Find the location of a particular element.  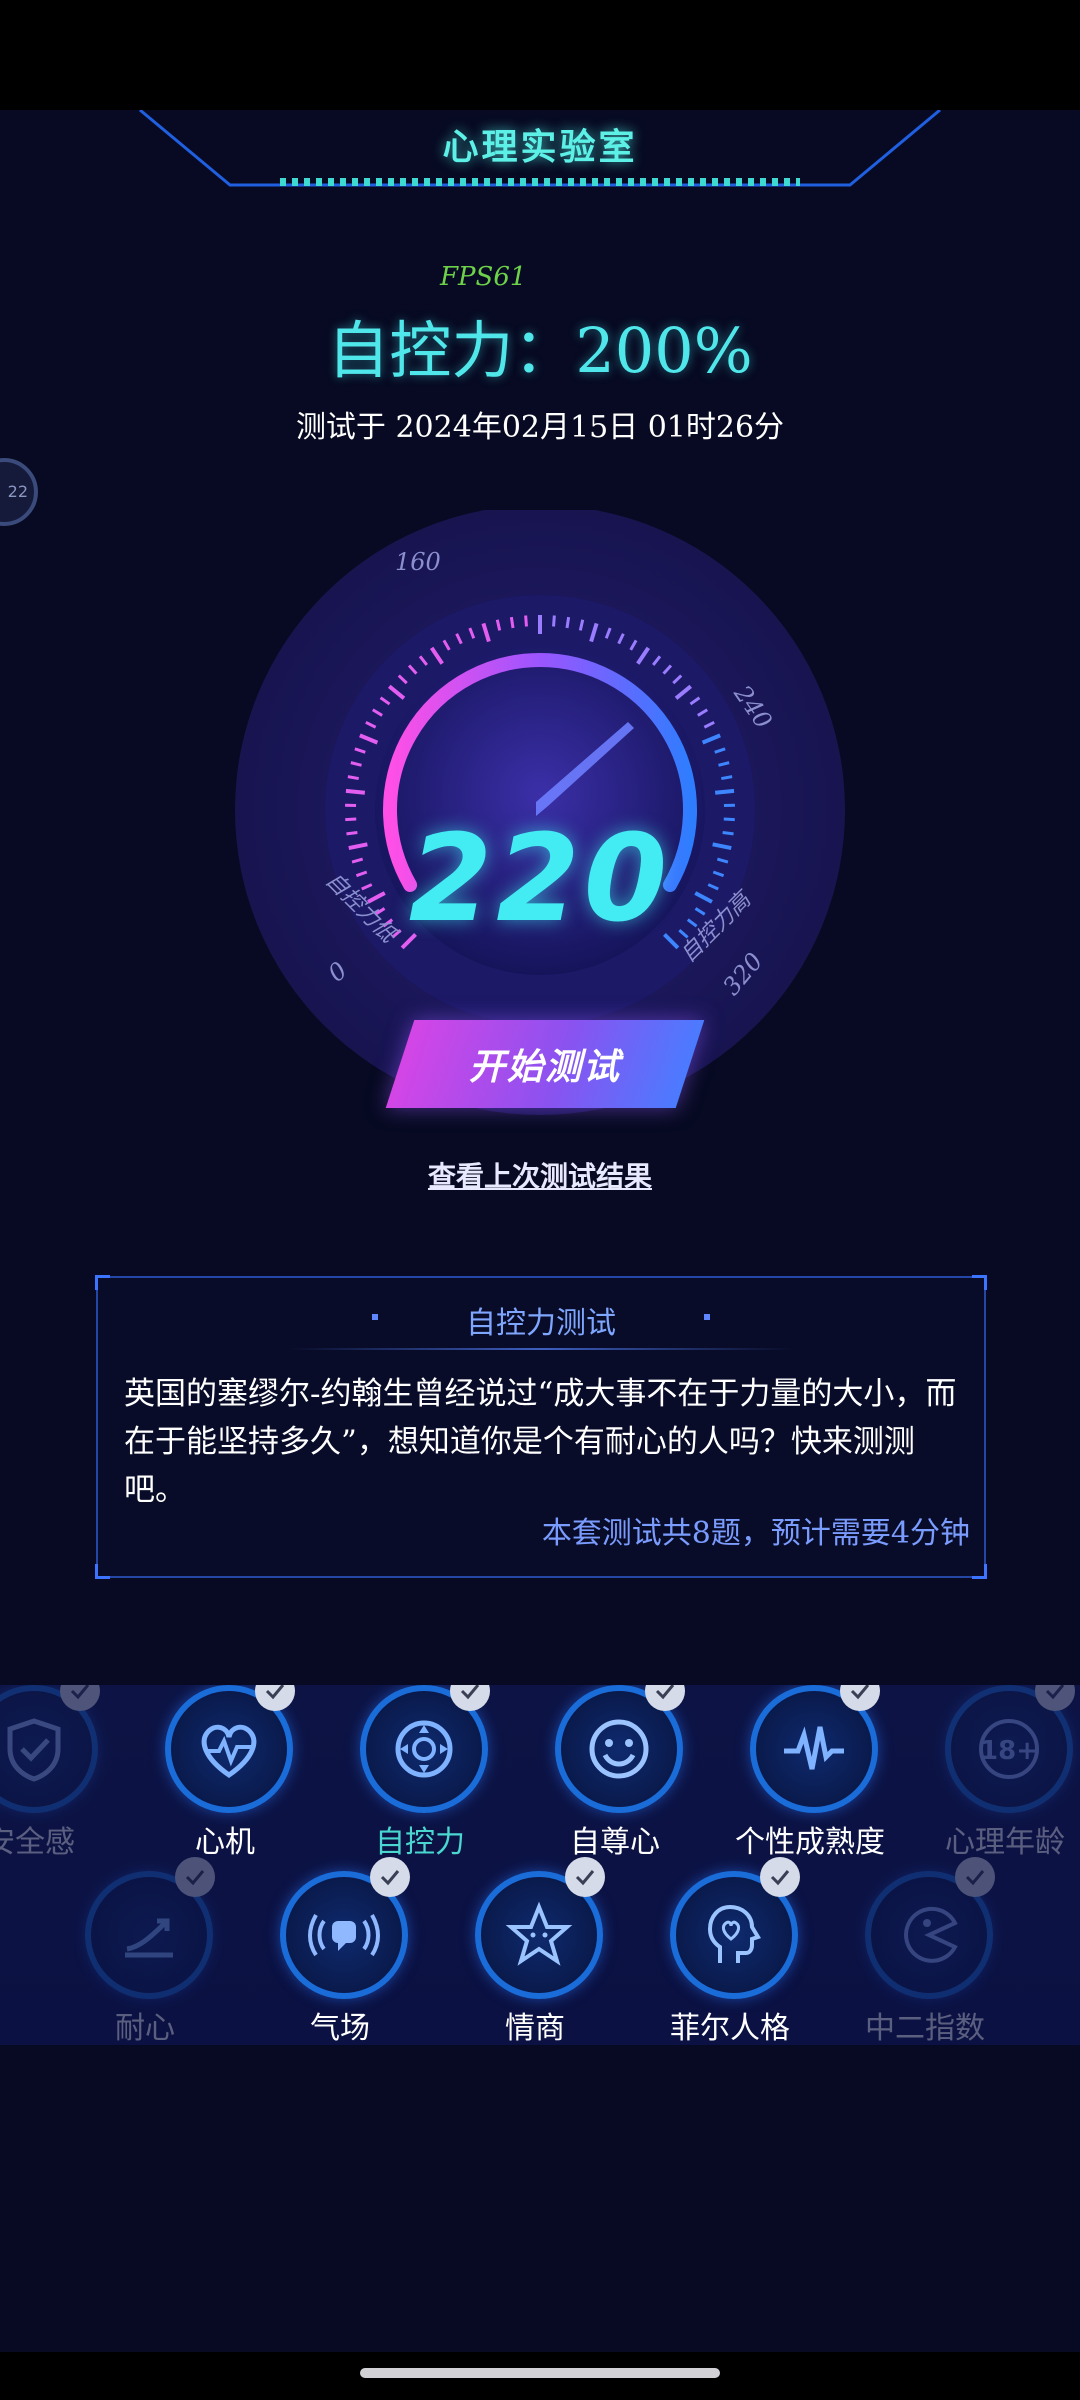

side-float-button: 22 is located at coordinates (19, 492).